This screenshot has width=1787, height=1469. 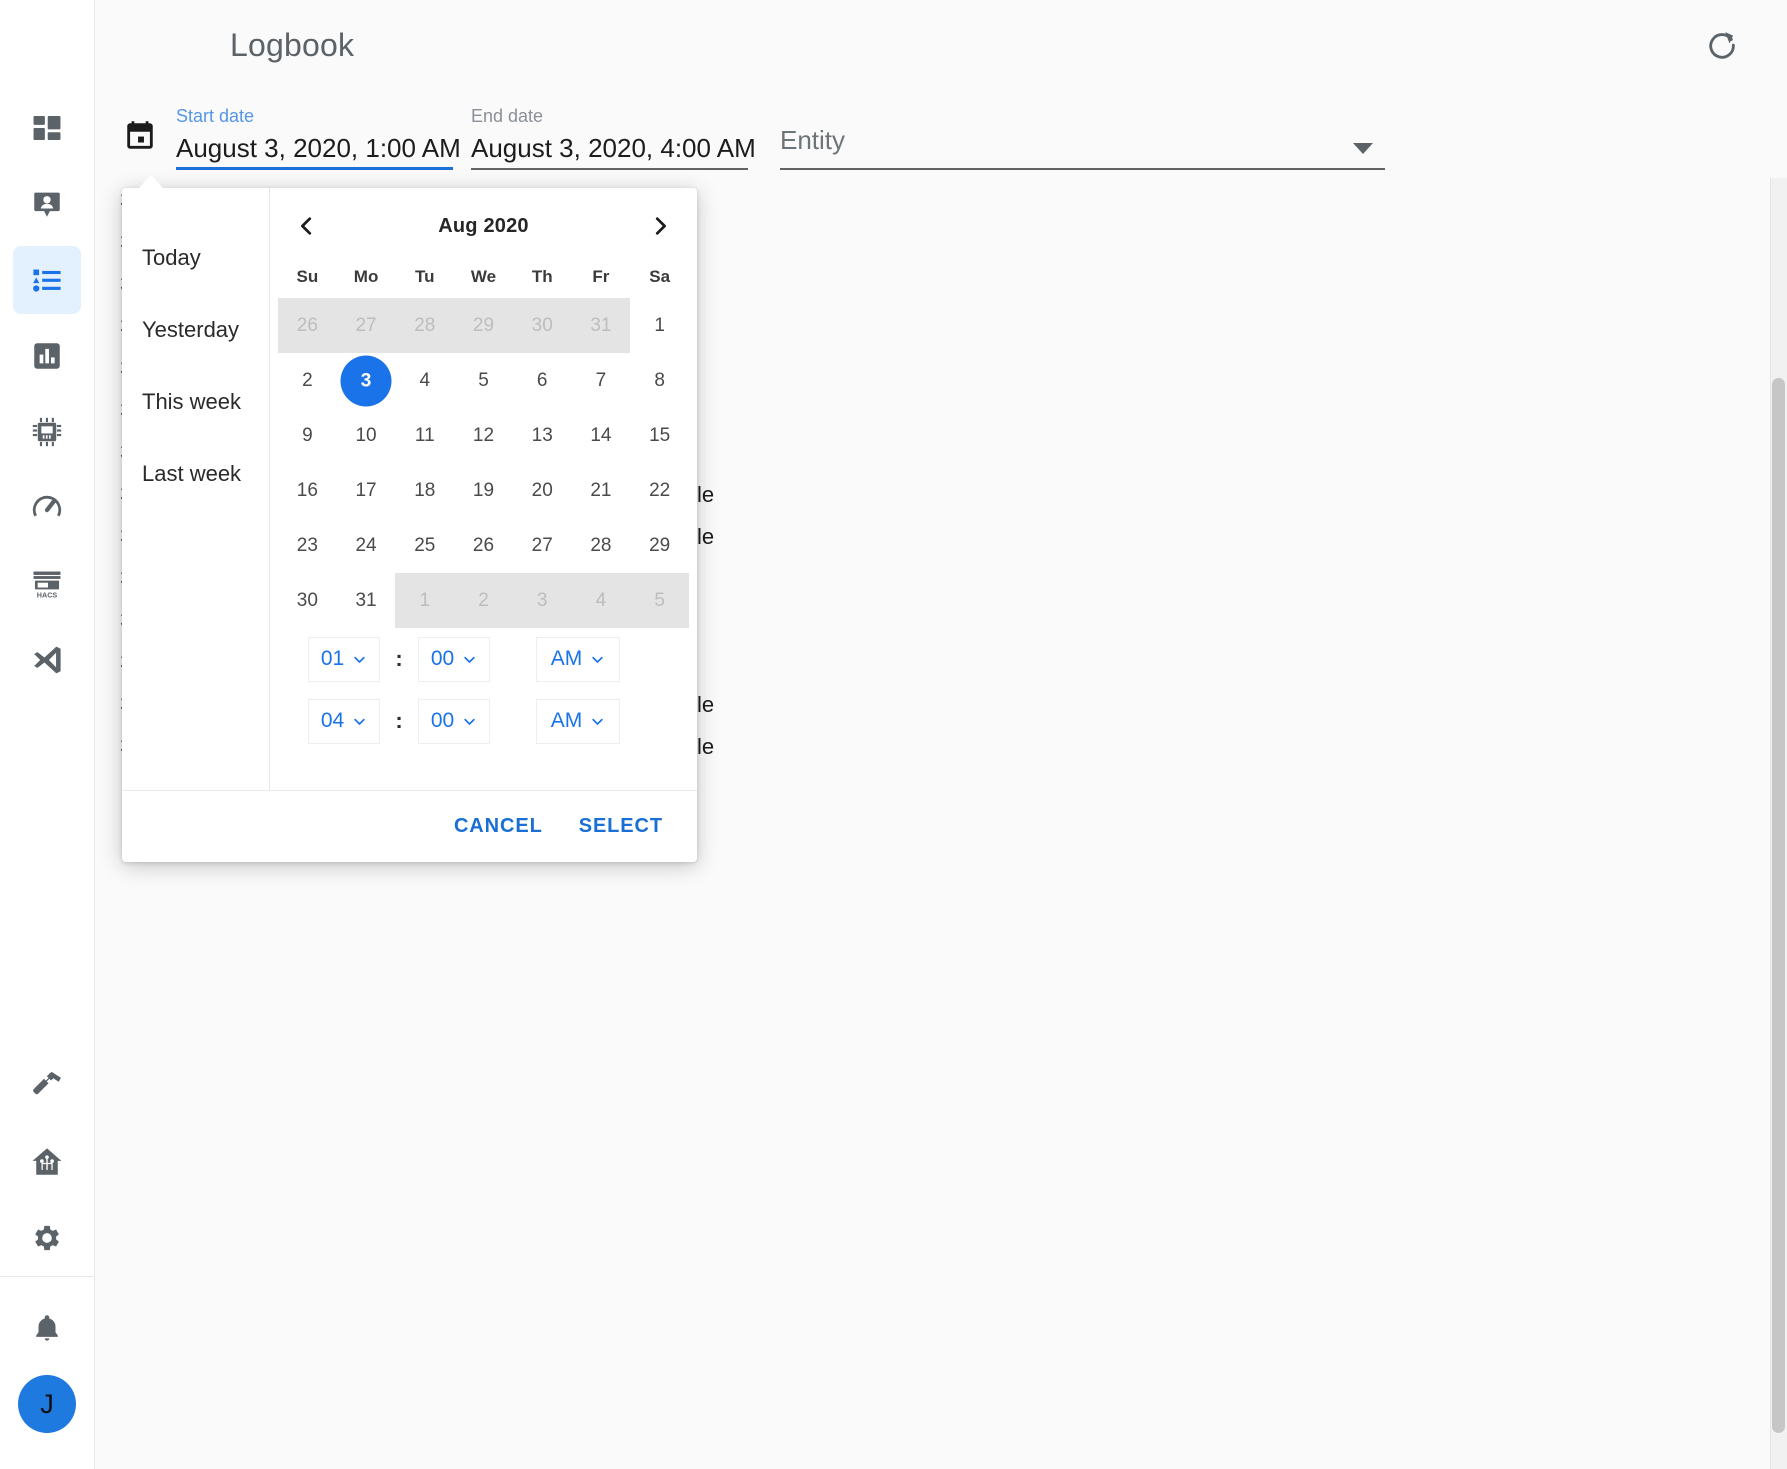 What do you see at coordinates (454, 659) in the screenshot?
I see `start-minute-select: 00` at bounding box center [454, 659].